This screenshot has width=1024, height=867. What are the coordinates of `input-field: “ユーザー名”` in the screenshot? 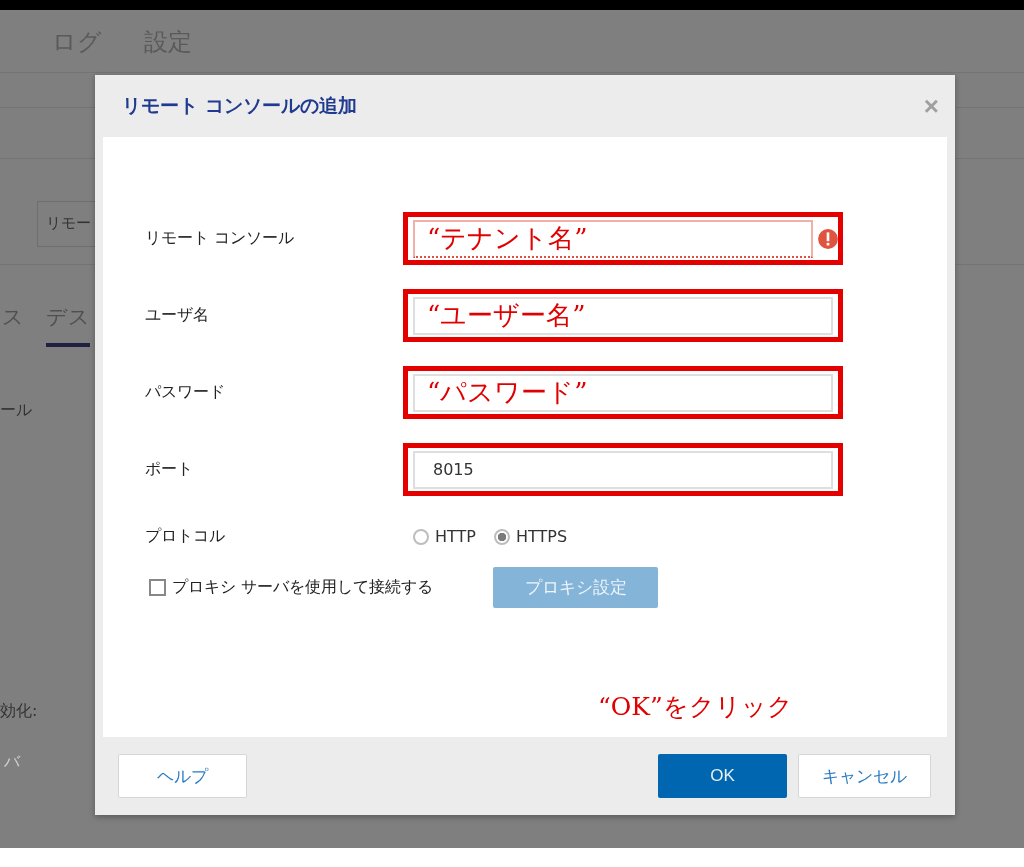 It's located at (623, 315).